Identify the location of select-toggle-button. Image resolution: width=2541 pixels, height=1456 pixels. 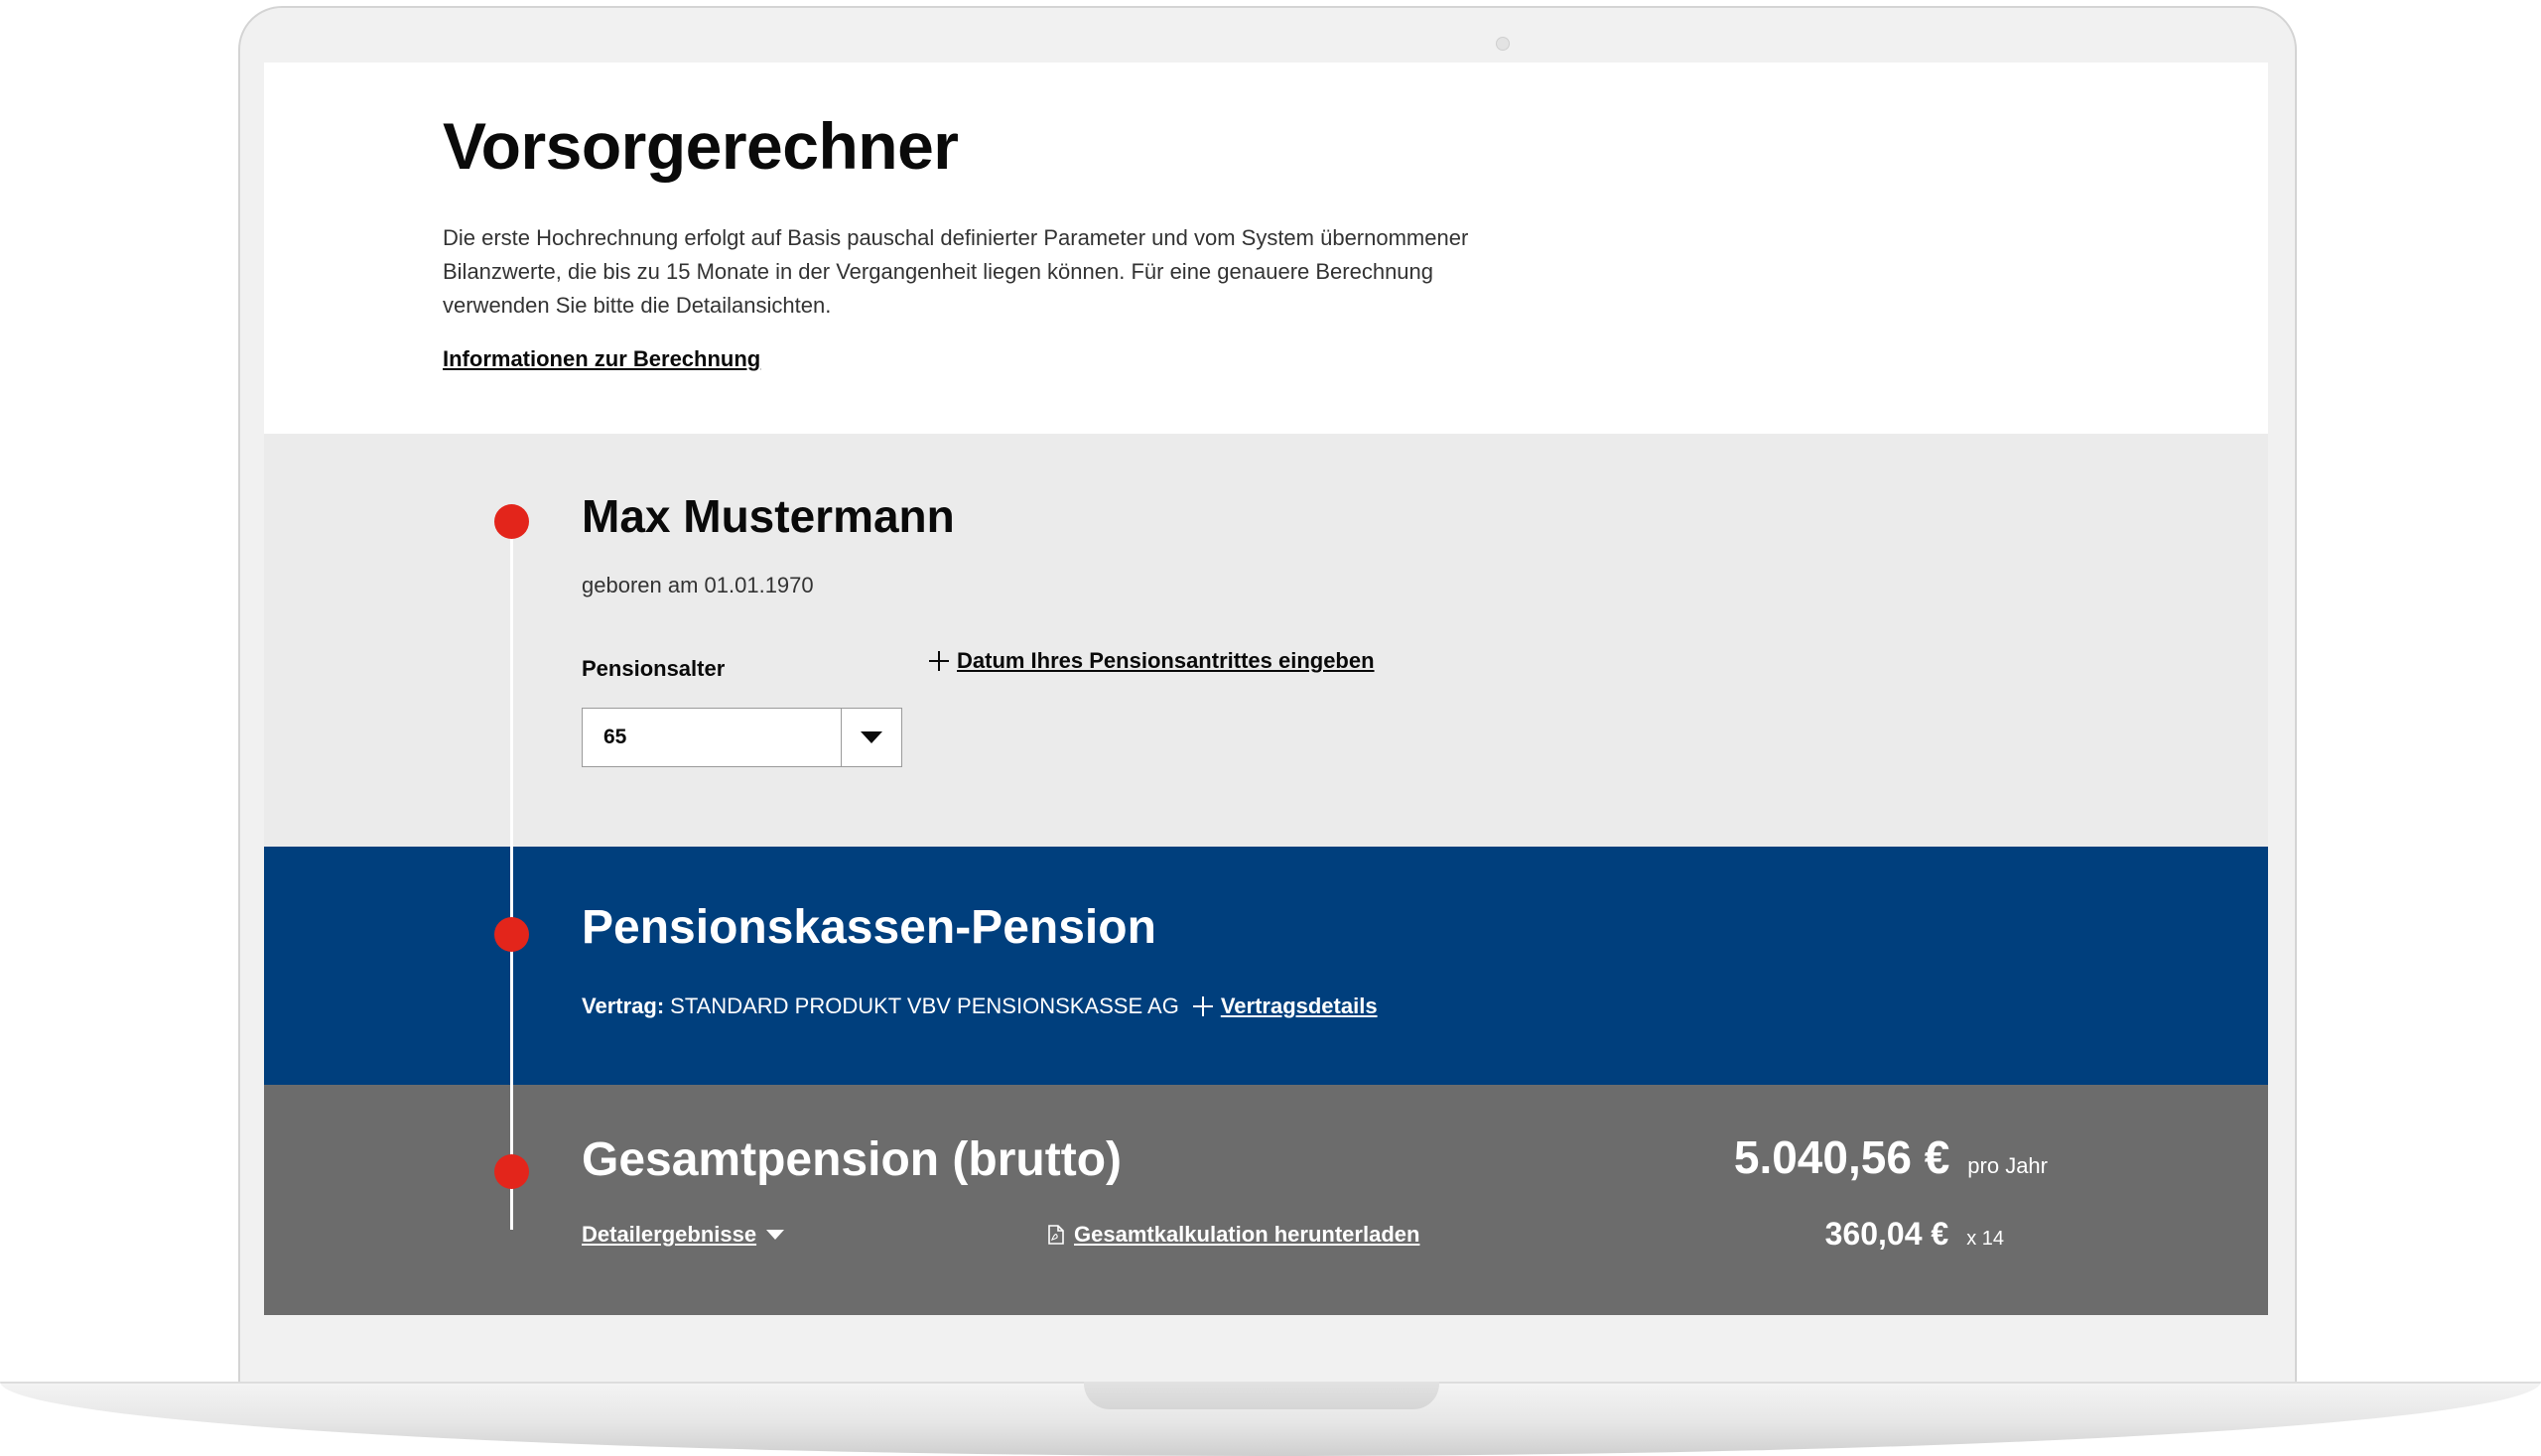
(871, 737).